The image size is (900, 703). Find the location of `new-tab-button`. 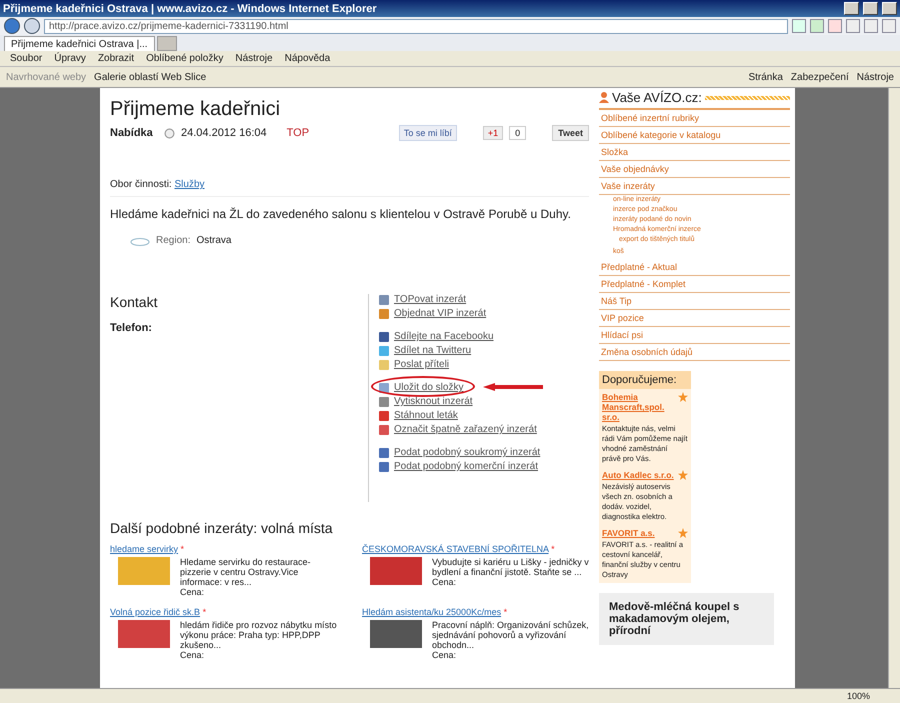

new-tab-button is located at coordinates (166, 43).